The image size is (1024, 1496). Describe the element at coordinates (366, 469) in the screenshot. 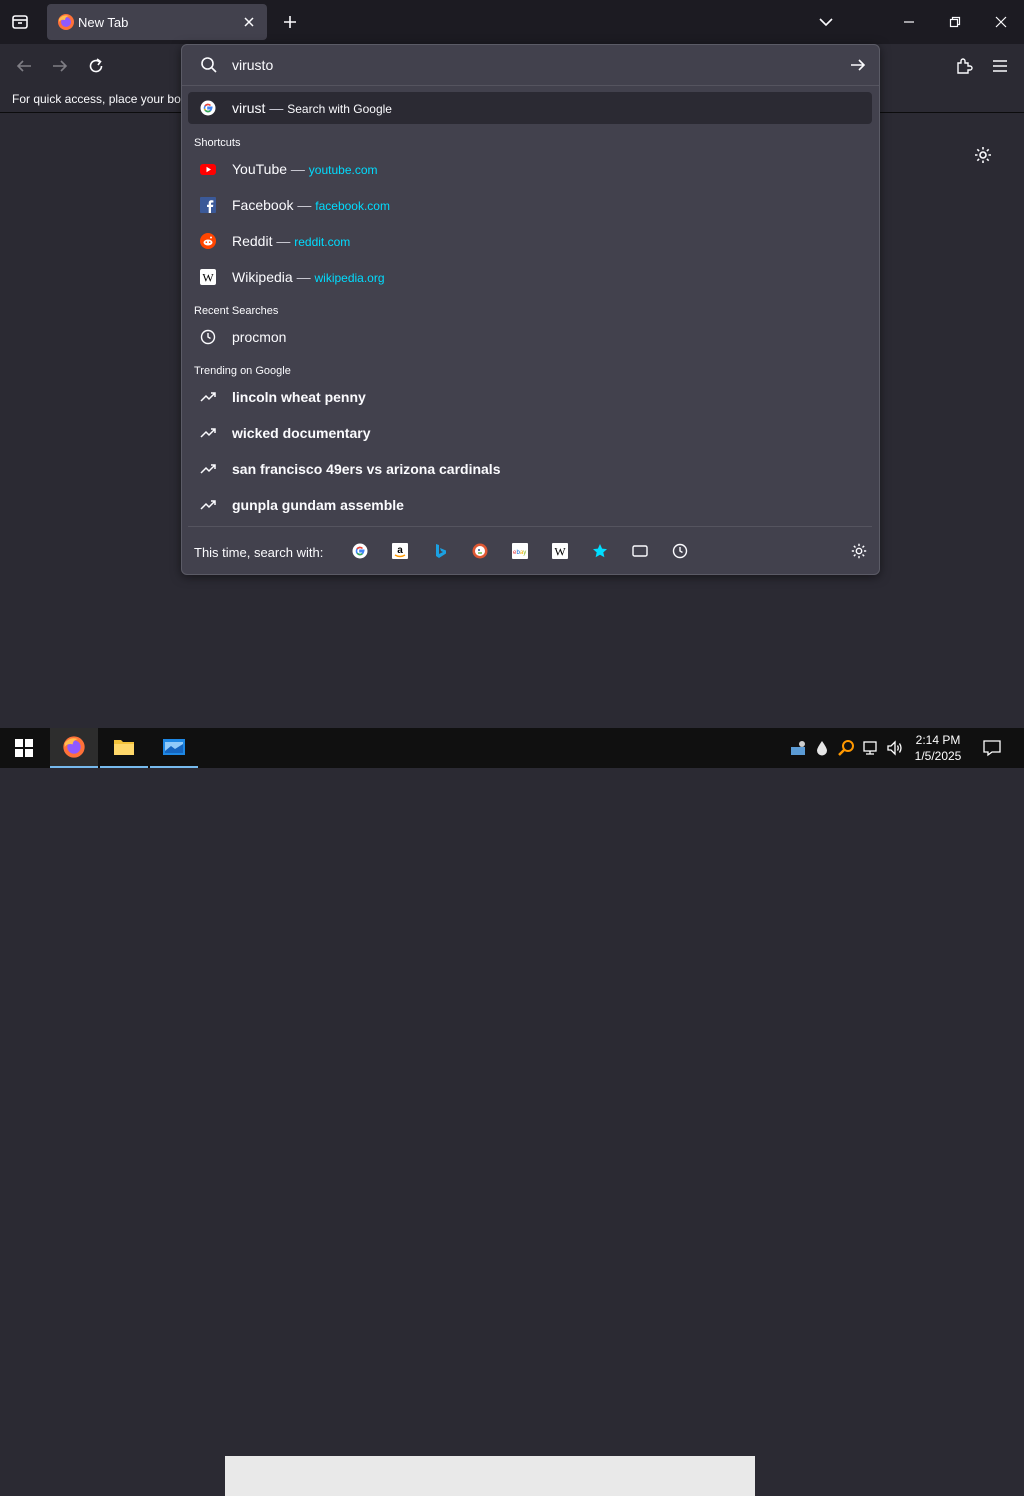

I see `trending-text: san francisco 49ers vs arizona cardinals` at that location.